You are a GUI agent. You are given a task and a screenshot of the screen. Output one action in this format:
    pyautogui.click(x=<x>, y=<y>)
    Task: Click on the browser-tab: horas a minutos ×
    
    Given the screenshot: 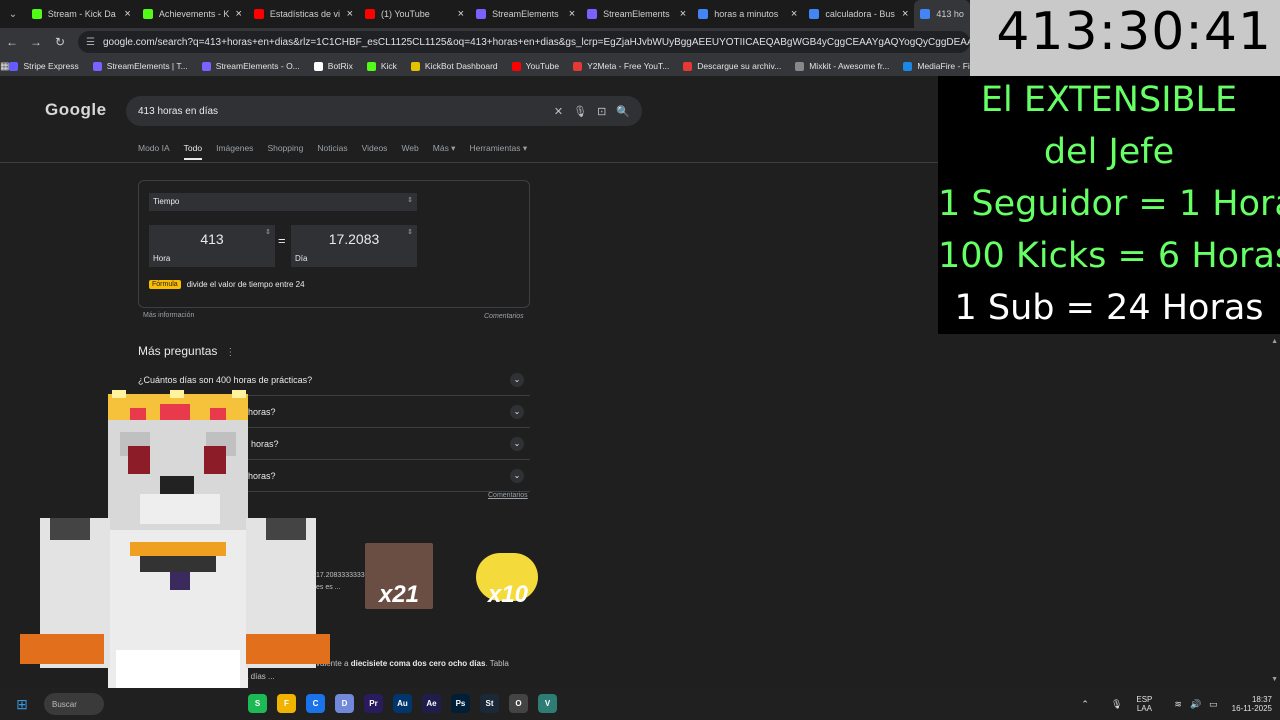 What is the action you would take?
    pyautogui.click(x=747, y=14)
    